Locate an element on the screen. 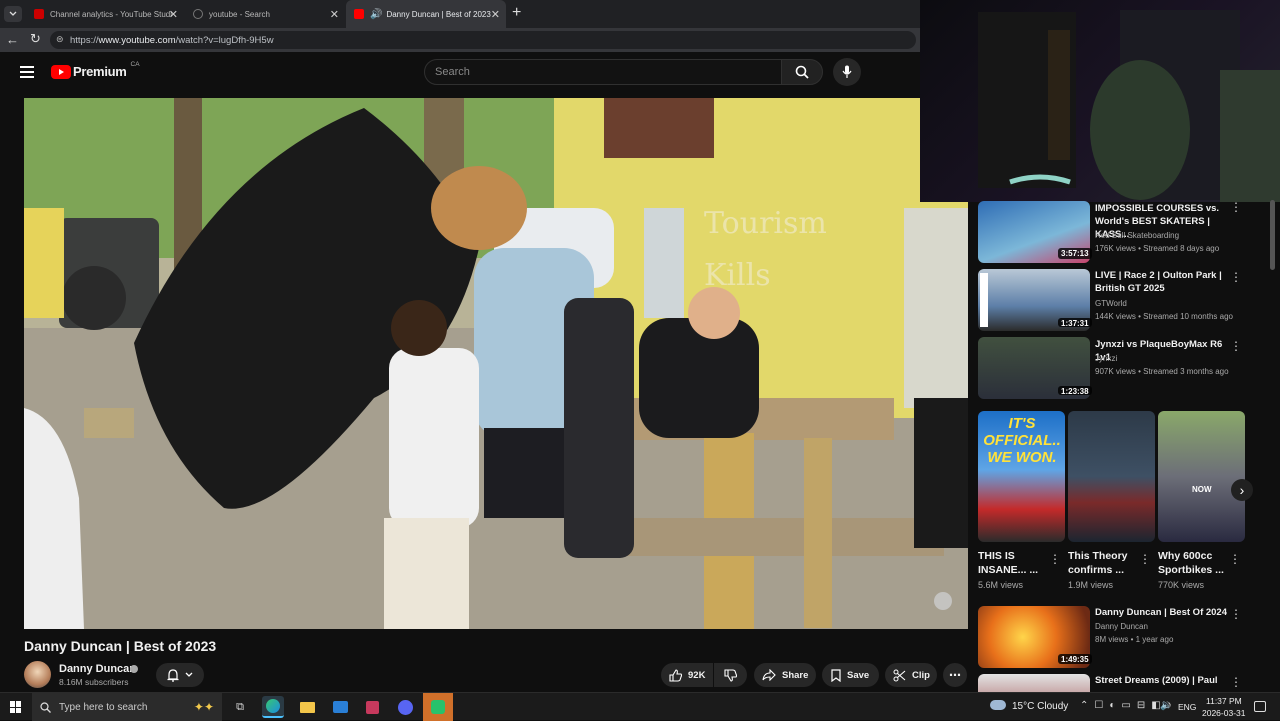 This screenshot has height=721, width=1280. notification-bell-button is located at coordinates (180, 675).